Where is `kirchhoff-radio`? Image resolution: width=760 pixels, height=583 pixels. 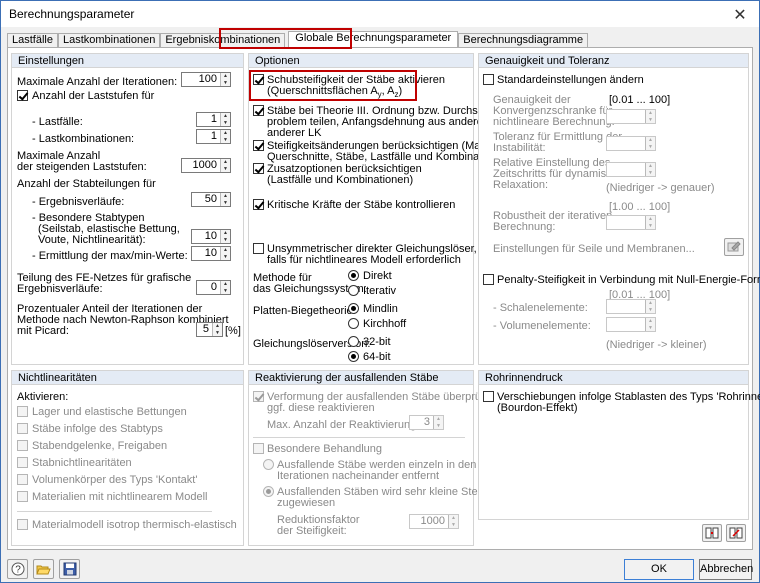
kirchhoff-radio is located at coordinates (353, 323).